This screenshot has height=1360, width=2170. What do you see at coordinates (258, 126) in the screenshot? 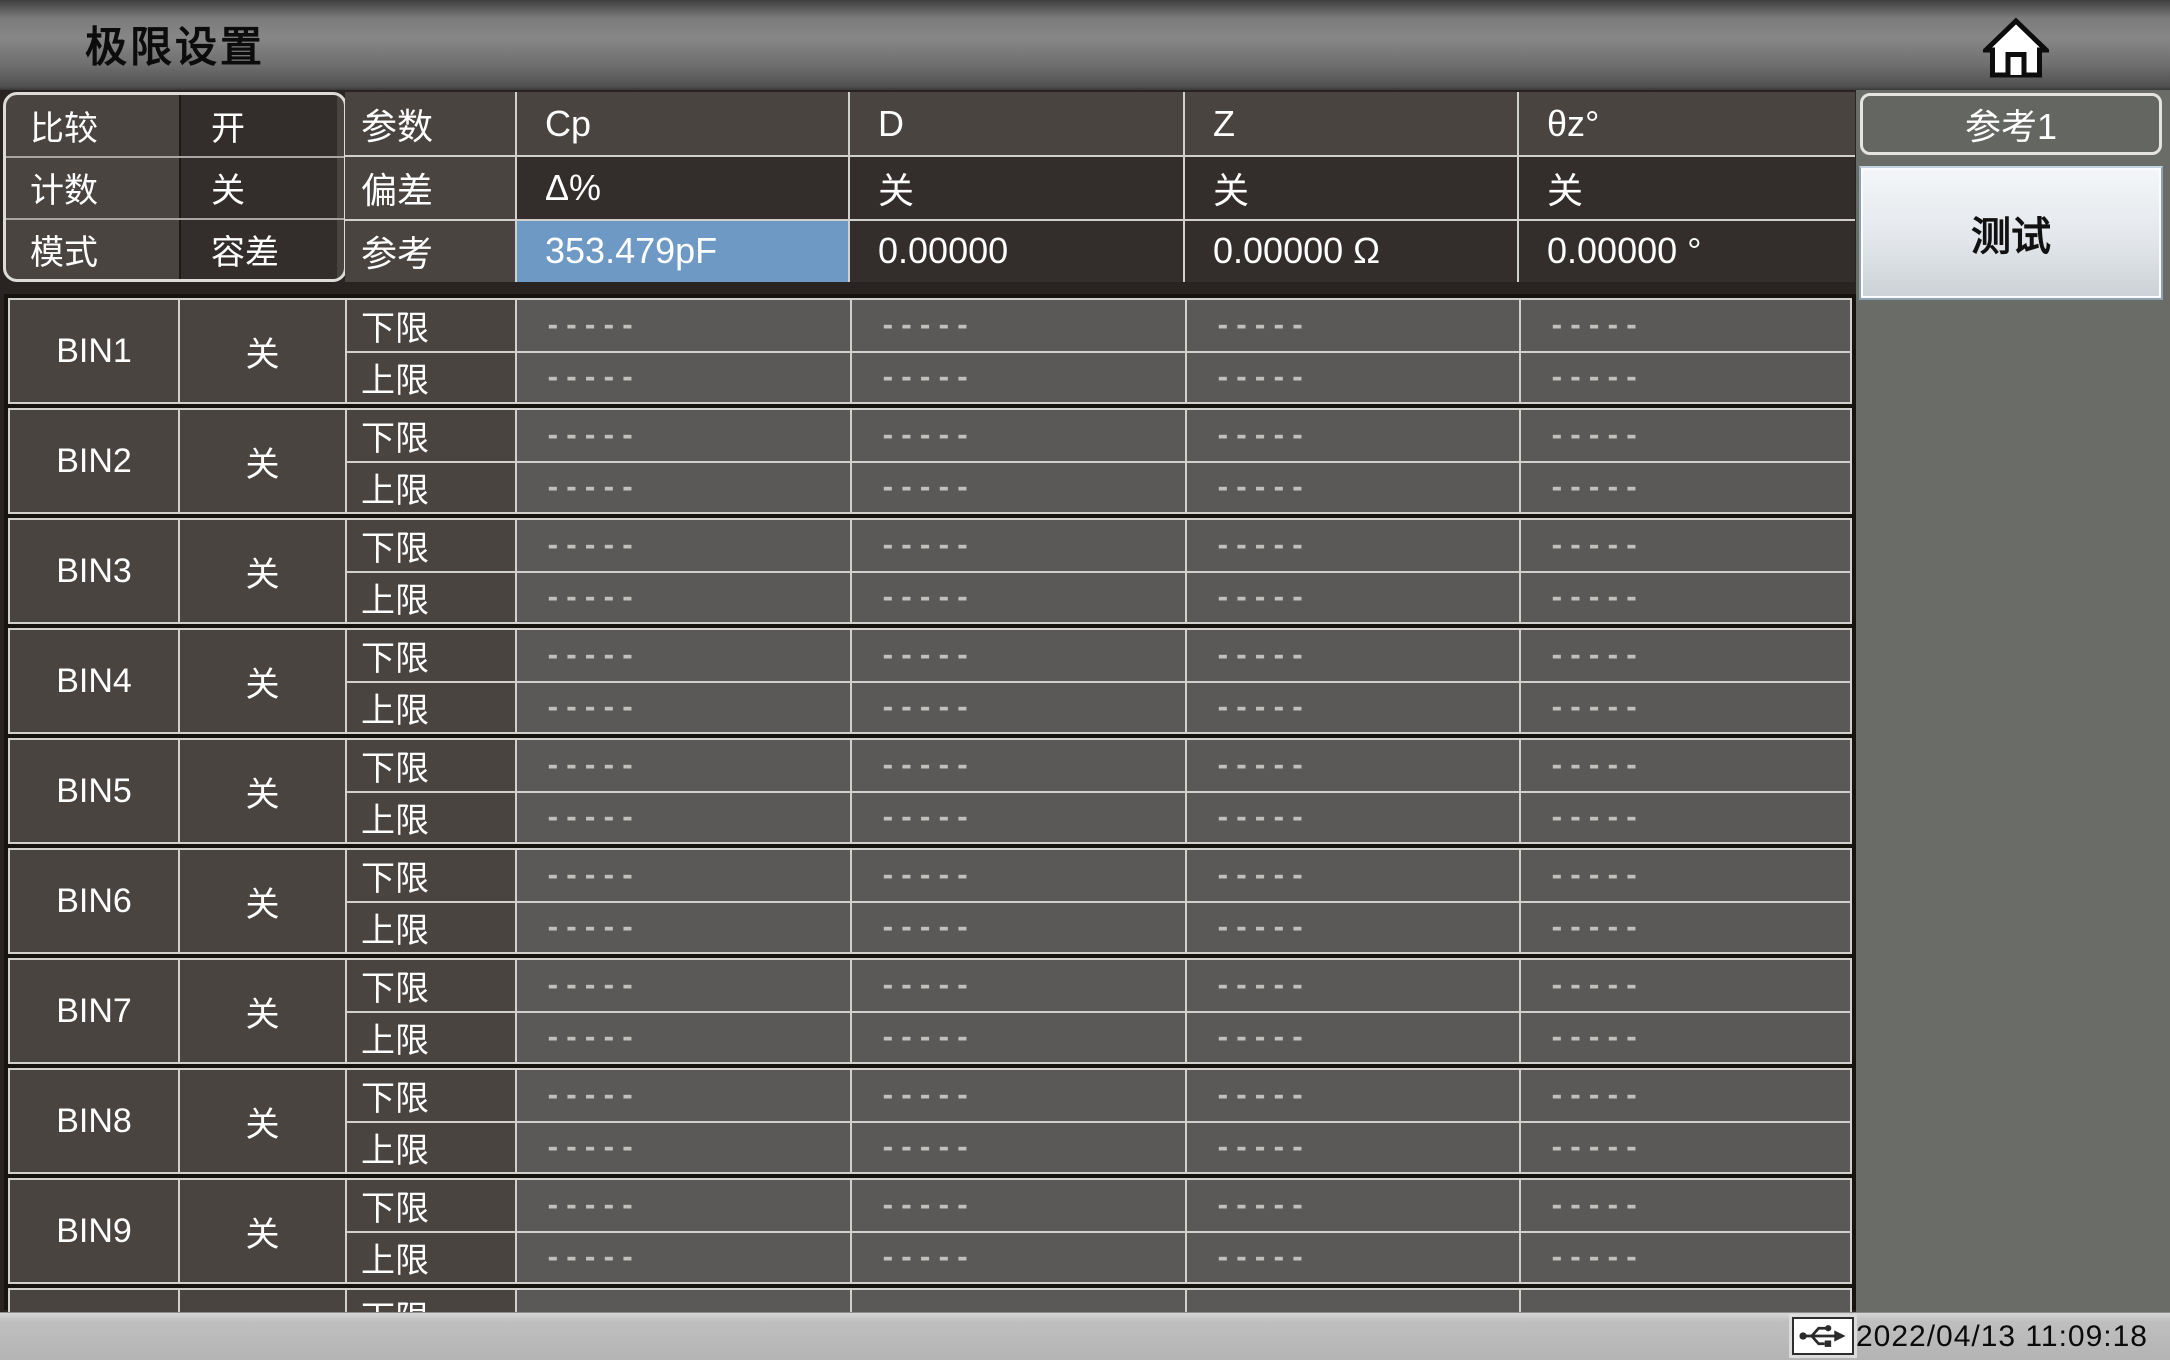
I see `compare-value: 开` at bounding box center [258, 126].